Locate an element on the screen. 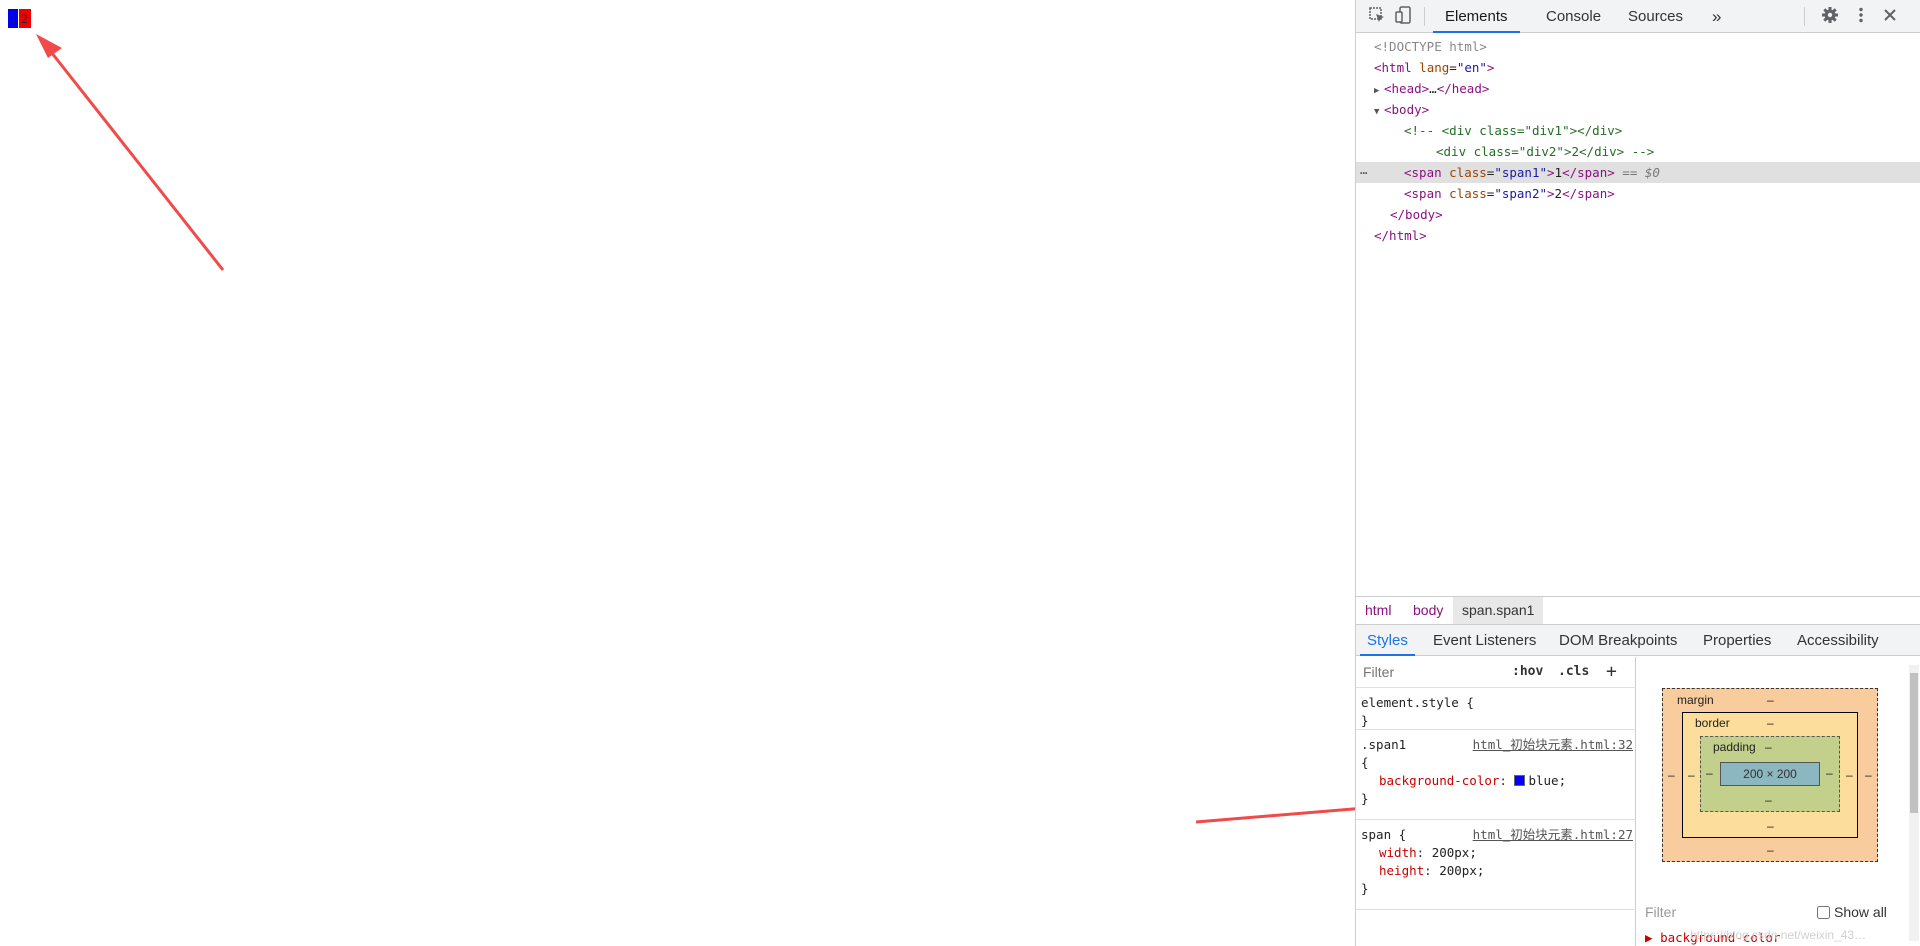 Image resolution: width=1920 pixels, height=946 pixels. kebab-icon is located at coordinates (1861, 17).